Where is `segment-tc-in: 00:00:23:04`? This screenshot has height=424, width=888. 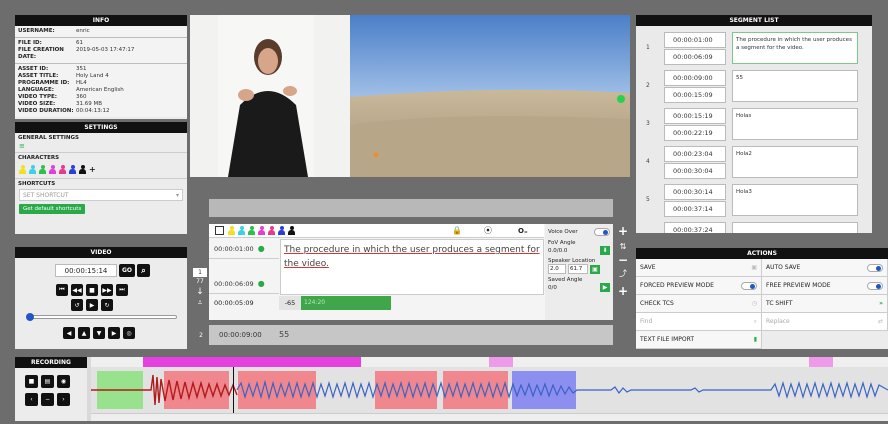
segment-tc-in: 00:00:23:04 is located at coordinates (695, 154).